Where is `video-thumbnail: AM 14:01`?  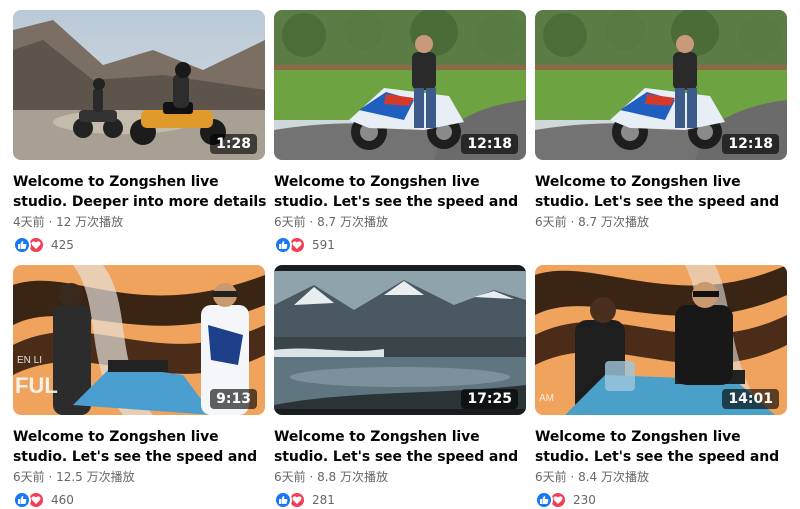
video-thumbnail: AM 14:01 is located at coordinates (661, 340).